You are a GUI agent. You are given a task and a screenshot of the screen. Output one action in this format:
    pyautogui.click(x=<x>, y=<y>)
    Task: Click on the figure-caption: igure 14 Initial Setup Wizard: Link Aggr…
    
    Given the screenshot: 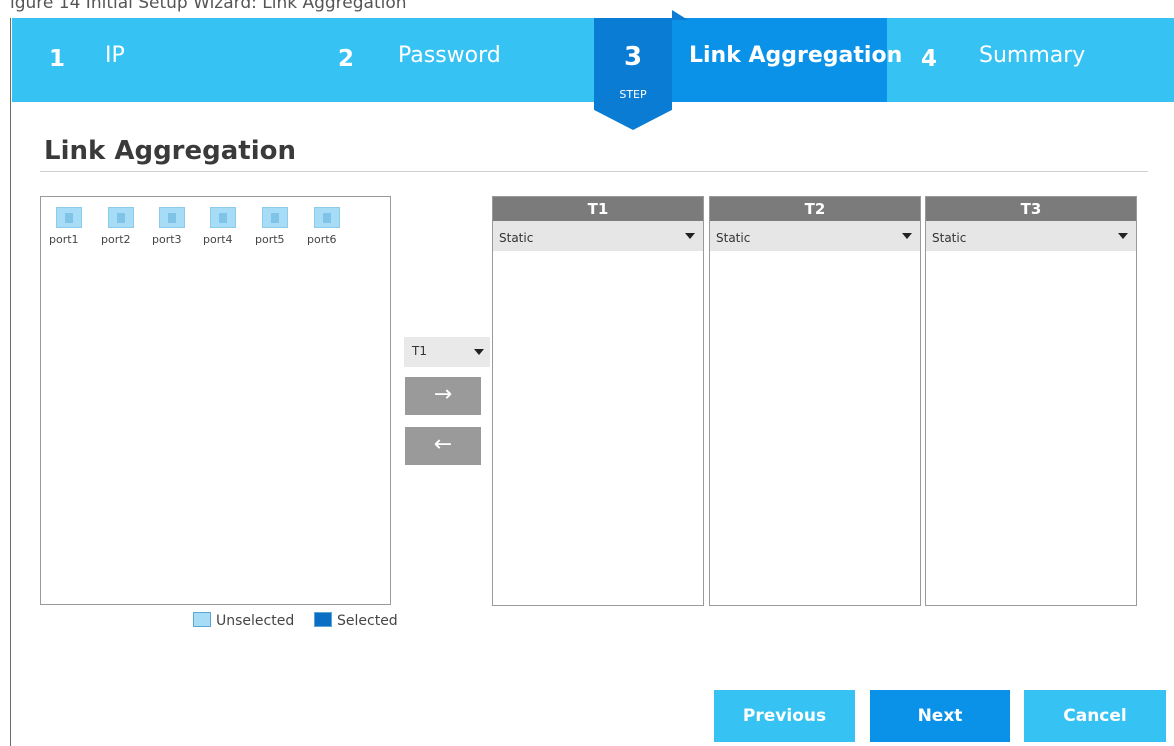 What is the action you would take?
    pyautogui.click(x=208, y=6)
    